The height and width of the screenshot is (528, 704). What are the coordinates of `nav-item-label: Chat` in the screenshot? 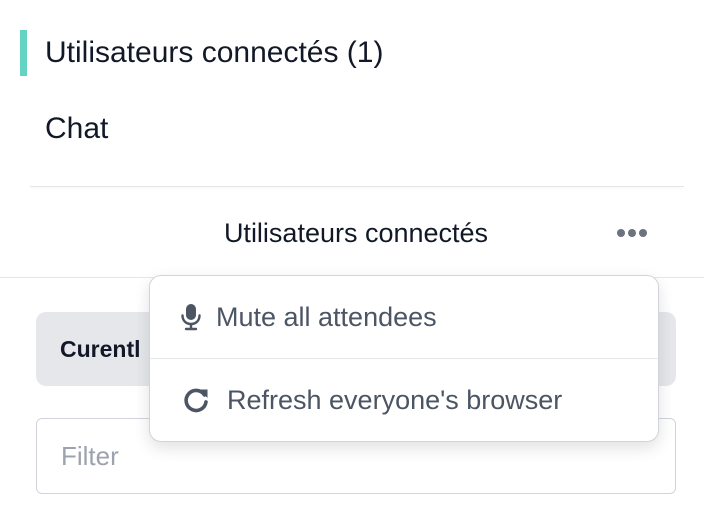 It's located at (77, 128).